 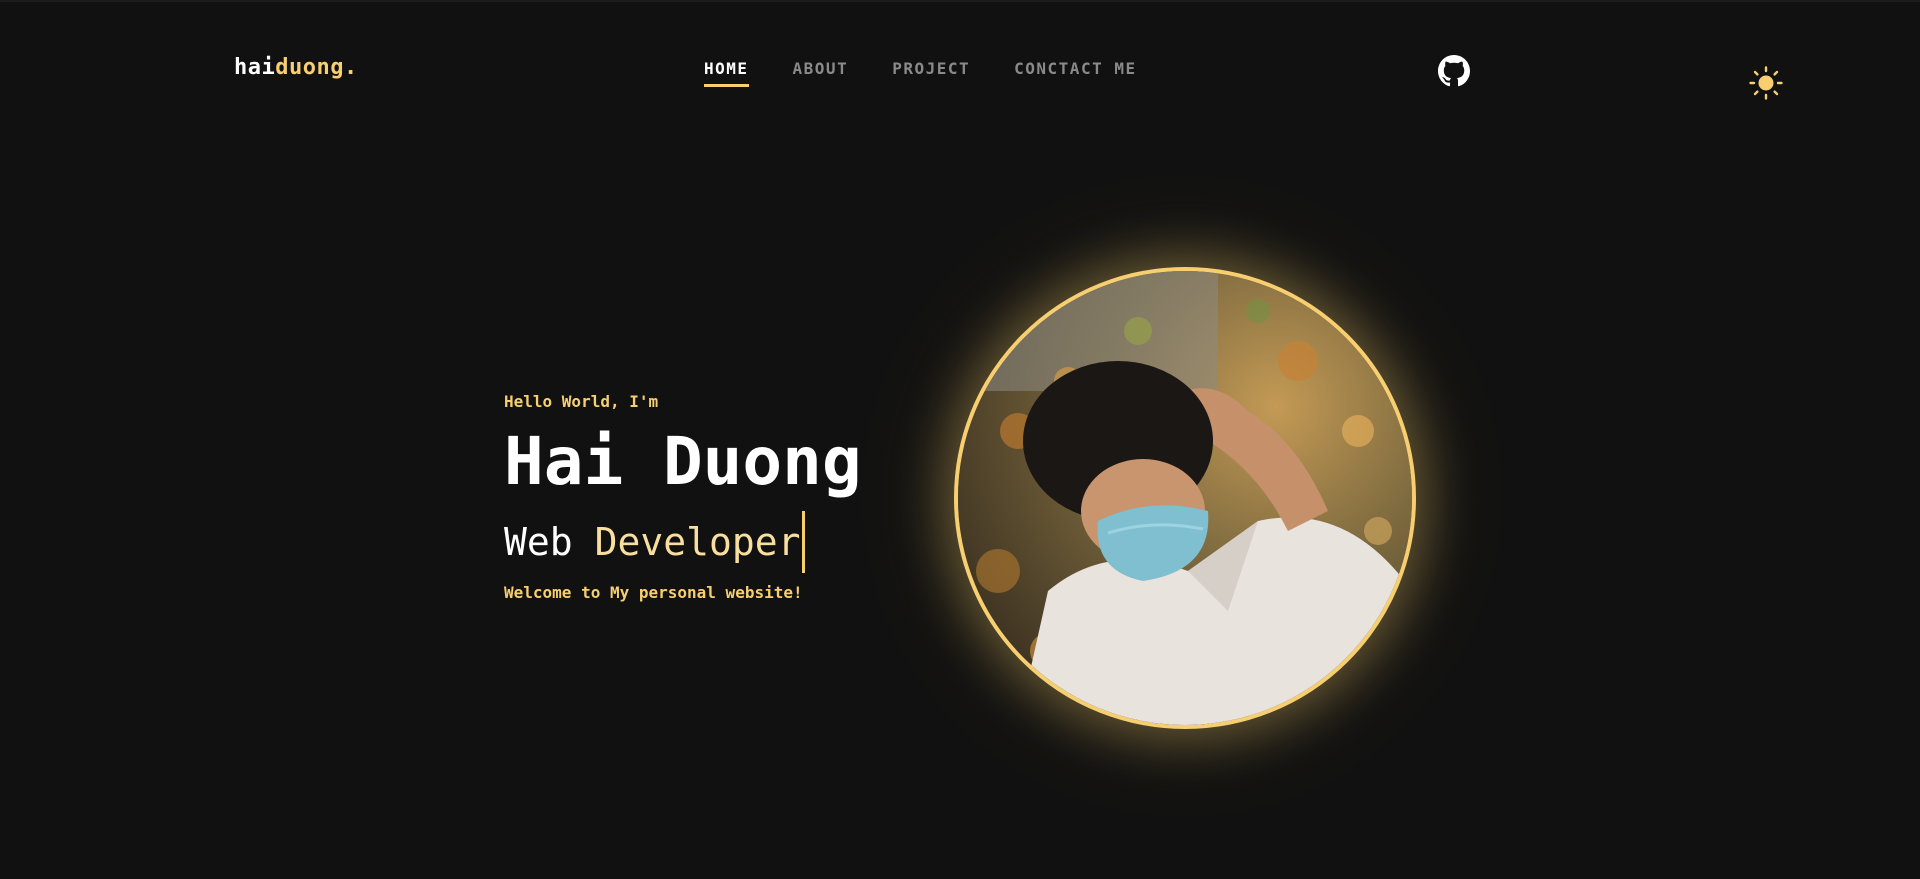 What do you see at coordinates (931, 68) in the screenshot?
I see `nav-project: PROJECT` at bounding box center [931, 68].